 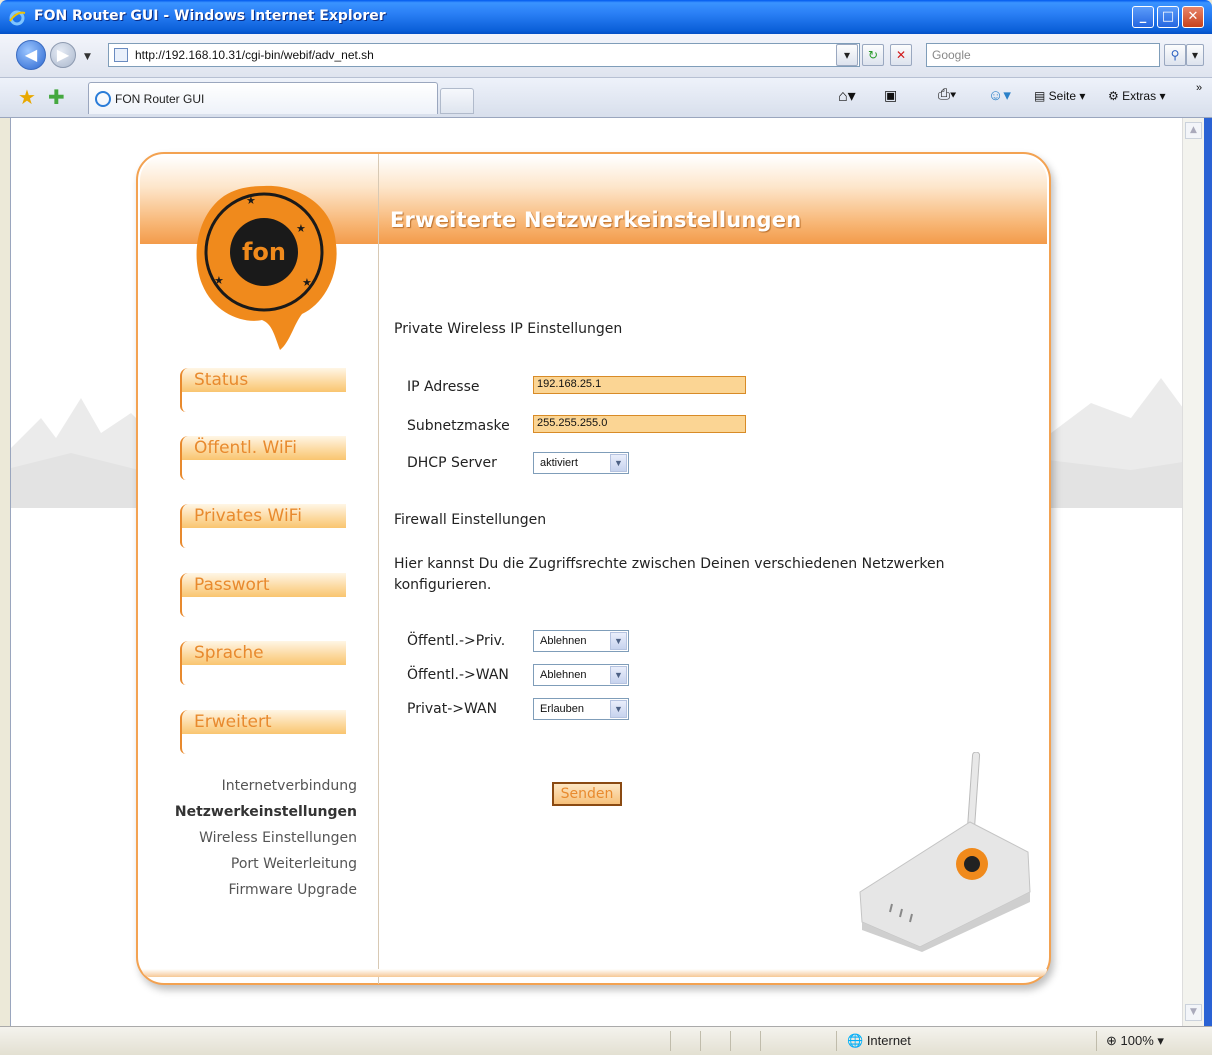 What do you see at coordinates (294, 864) in the screenshot?
I see `submenu-port-forwarding: Port Weiterleitung` at bounding box center [294, 864].